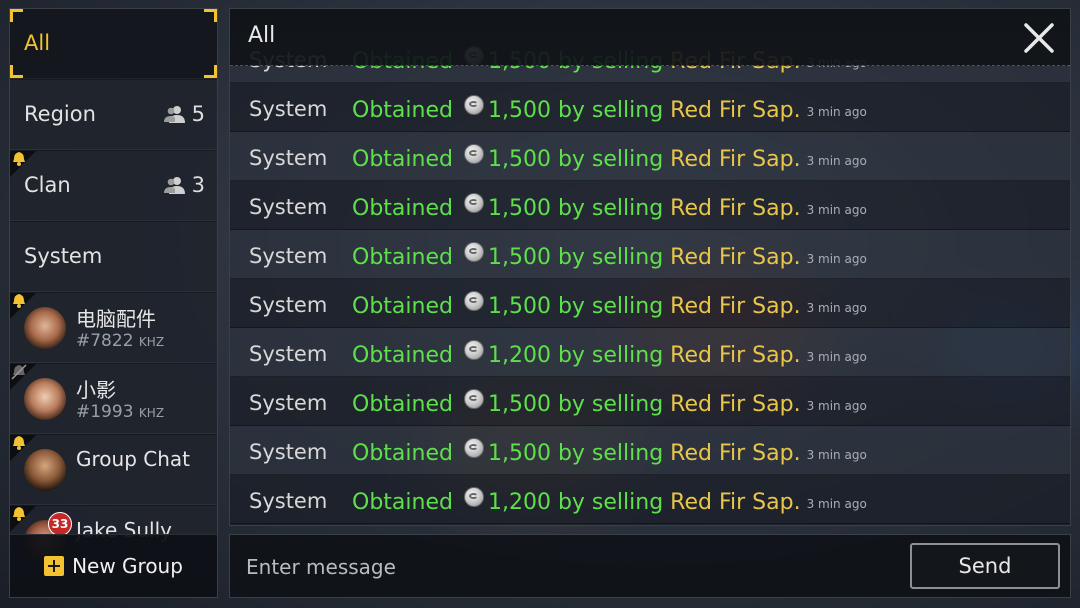 Image resolution: width=1080 pixels, height=608 pixels. What do you see at coordinates (96, 390) in the screenshot?
I see `user-name: 小影` at bounding box center [96, 390].